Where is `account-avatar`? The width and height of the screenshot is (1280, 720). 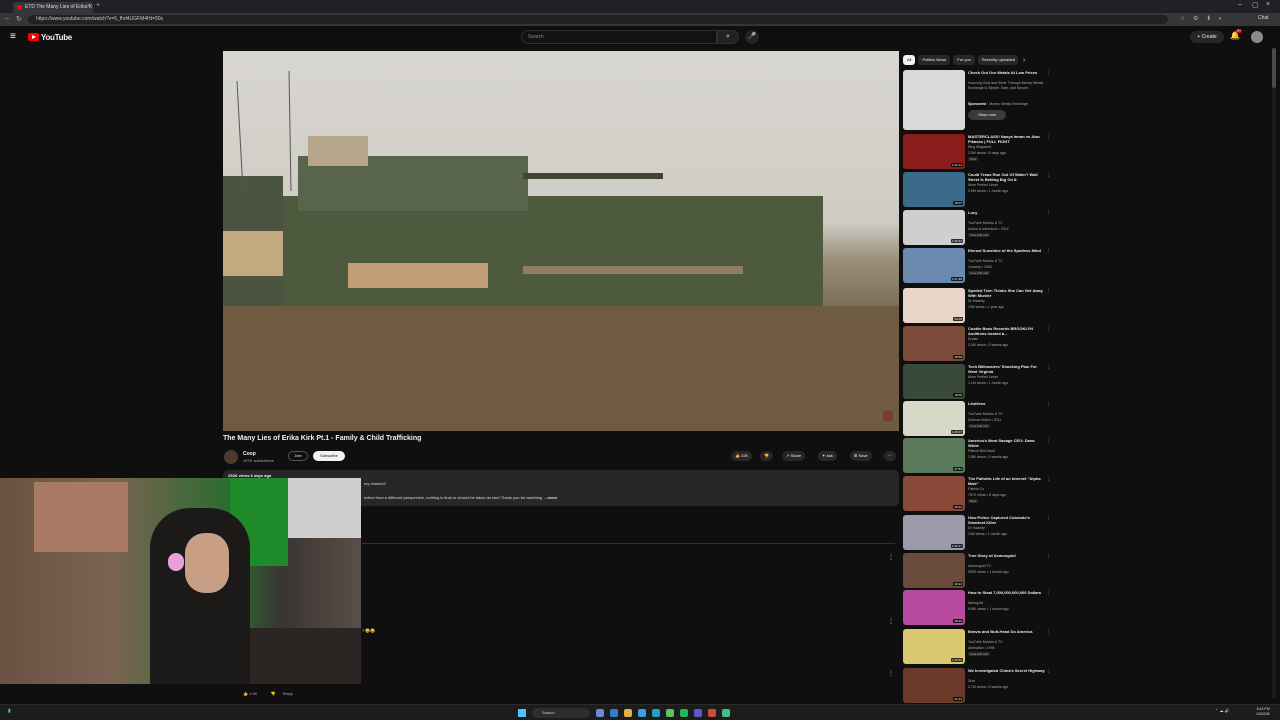
account-avatar is located at coordinates (1257, 37).